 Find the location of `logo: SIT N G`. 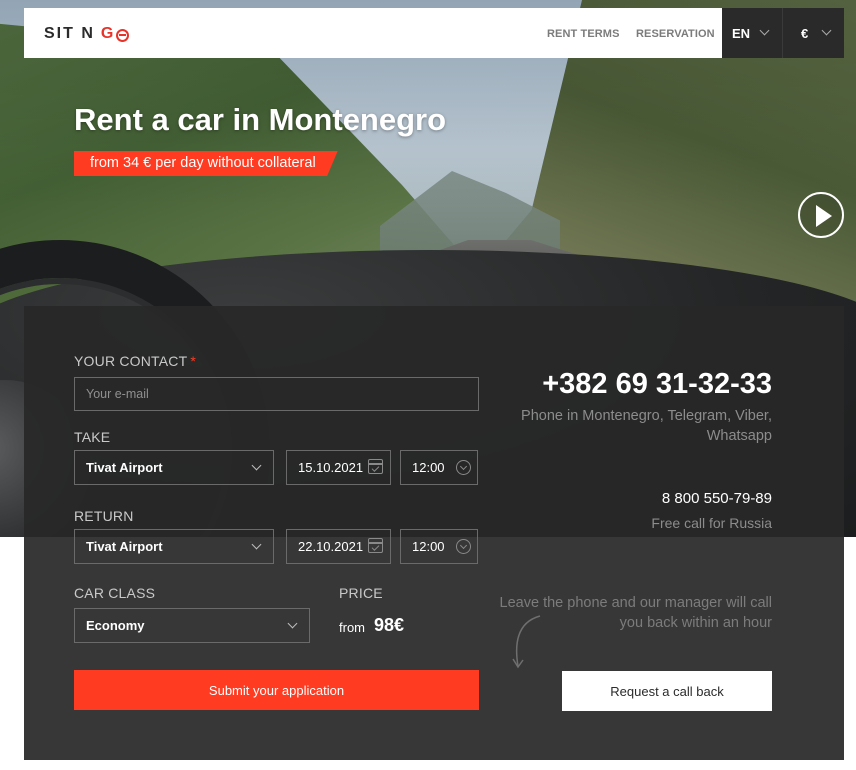

logo: SIT N G is located at coordinates (87, 34).